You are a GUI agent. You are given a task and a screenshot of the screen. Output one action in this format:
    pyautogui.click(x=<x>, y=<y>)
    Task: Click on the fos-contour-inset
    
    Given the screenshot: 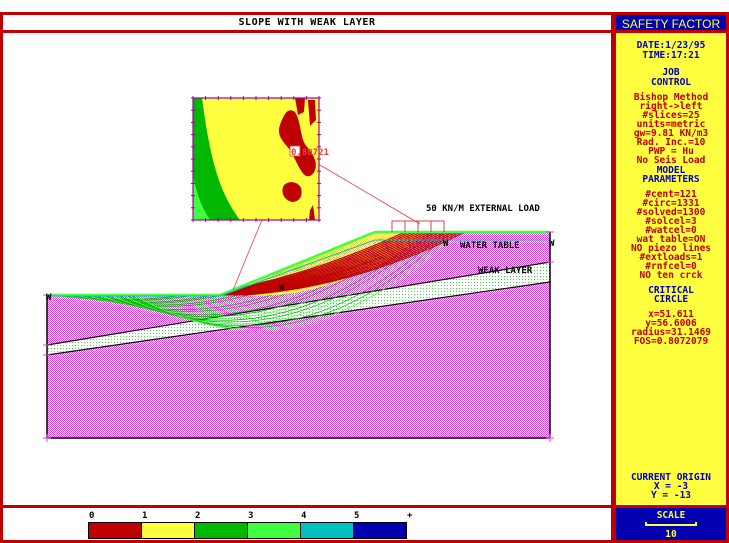 What is the action you would take?
    pyautogui.click(x=256, y=159)
    